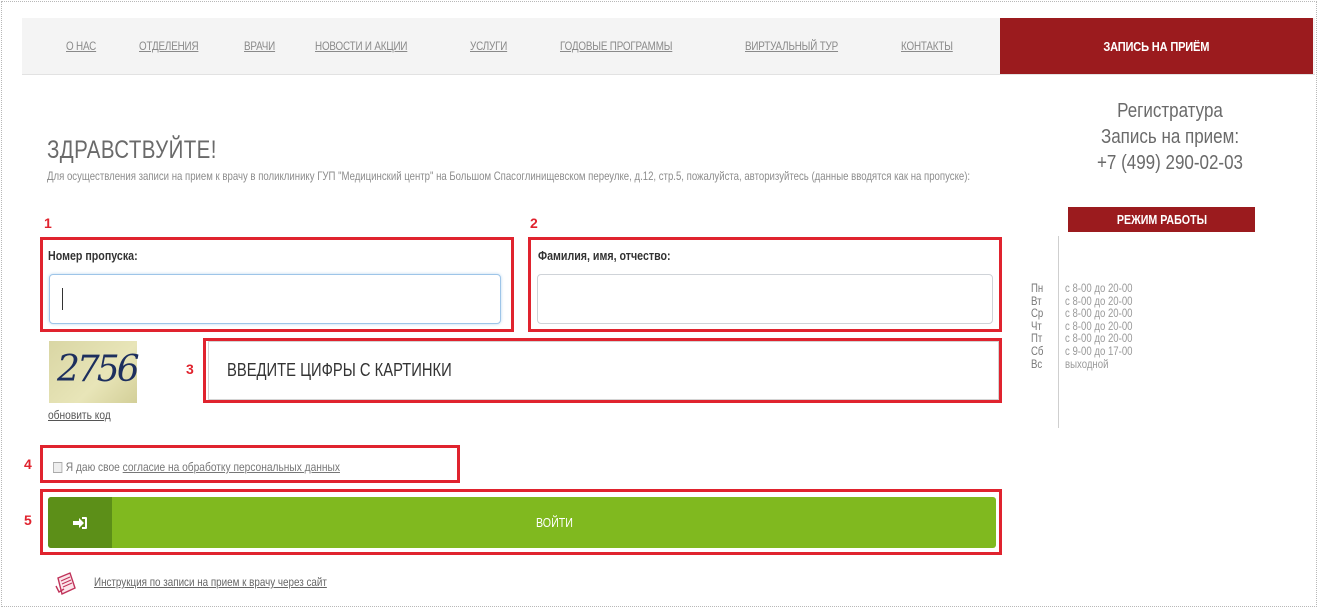 This screenshot has width=1320, height=609. What do you see at coordinates (765, 299) in the screenshot?
I see `full-name-input` at bounding box center [765, 299].